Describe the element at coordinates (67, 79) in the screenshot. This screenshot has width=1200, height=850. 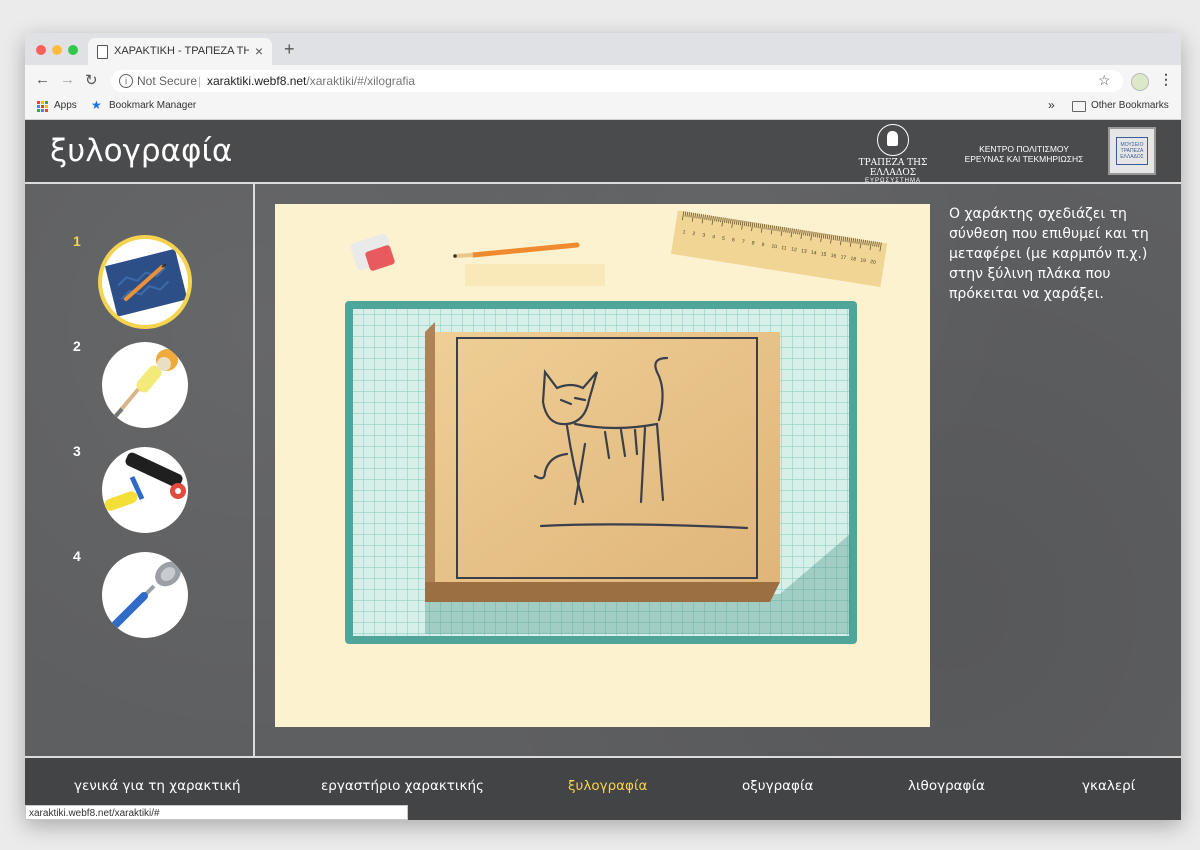
I see `forward-icon: →` at that location.